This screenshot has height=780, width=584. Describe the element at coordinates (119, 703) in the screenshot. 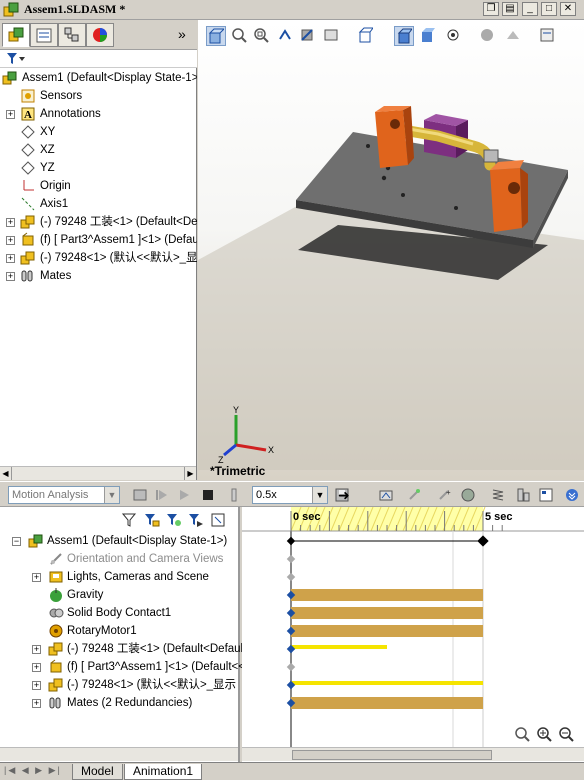

I see `motion-tree-item: + Mates (2 Redundancies)` at that location.